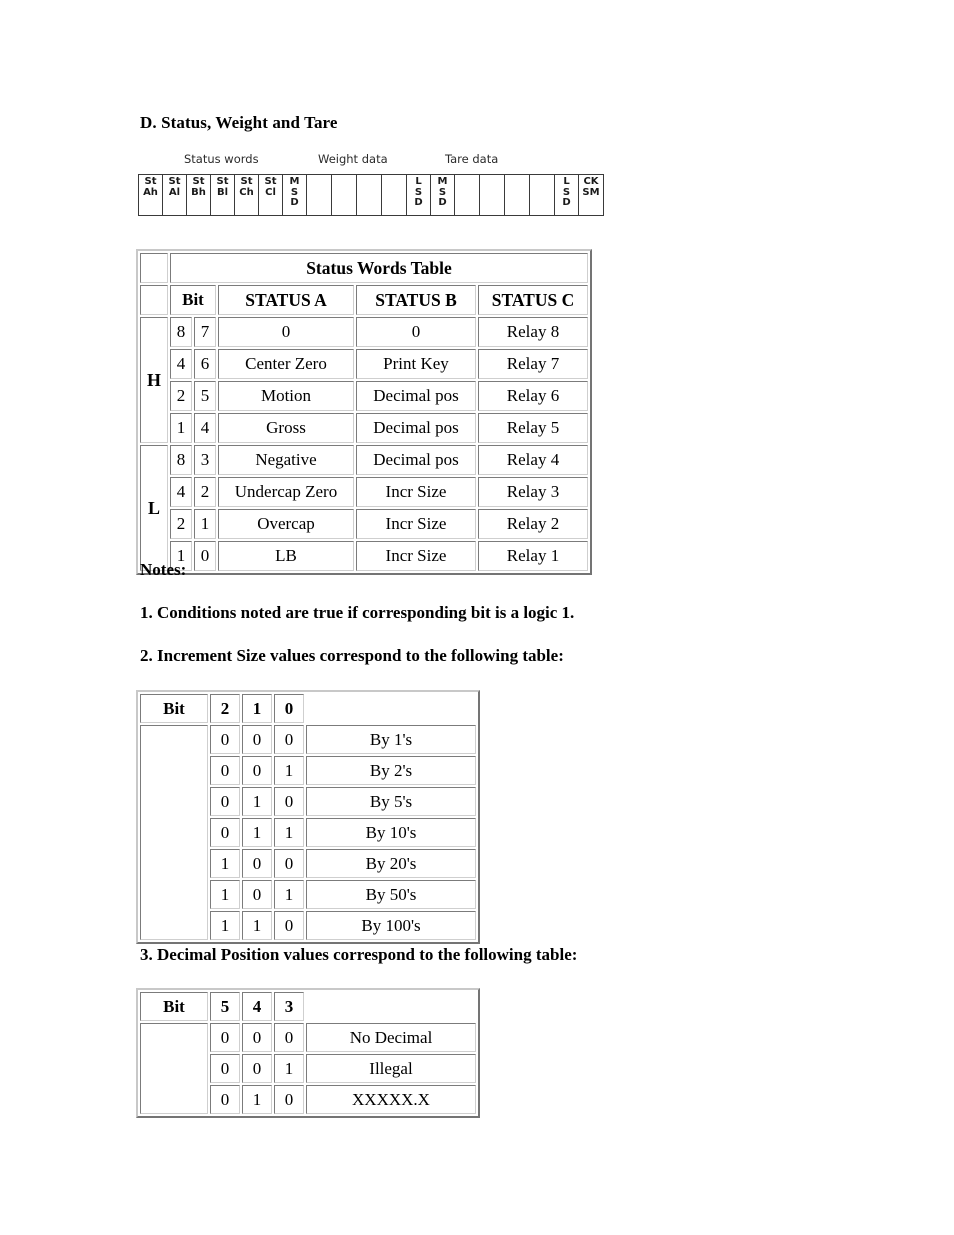 This screenshot has height=1235, width=954. Describe the element at coordinates (221, 159) in the screenshot. I see `group-label-status-words: Status words` at that location.